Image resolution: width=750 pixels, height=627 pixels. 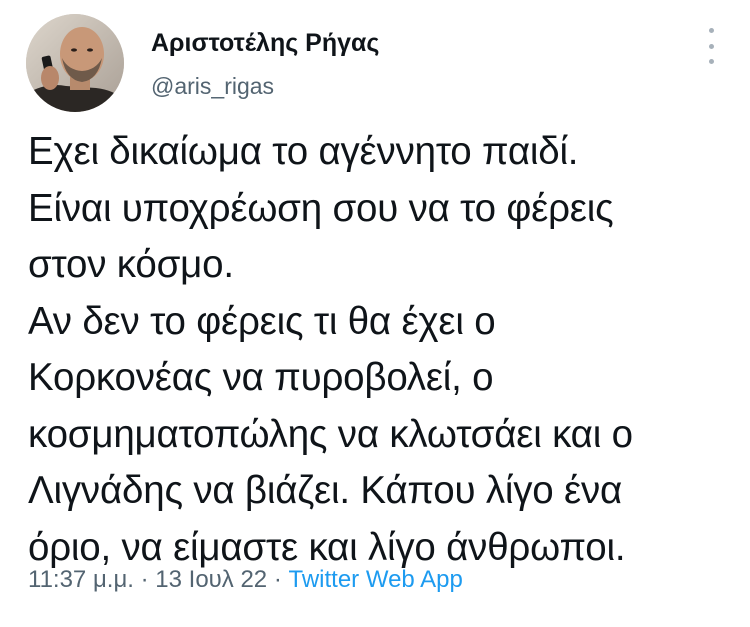 What do you see at coordinates (303, 151) in the screenshot?
I see `tweet-text-line: Εχει δικαίωμα το αγέννητο παιδί.` at bounding box center [303, 151].